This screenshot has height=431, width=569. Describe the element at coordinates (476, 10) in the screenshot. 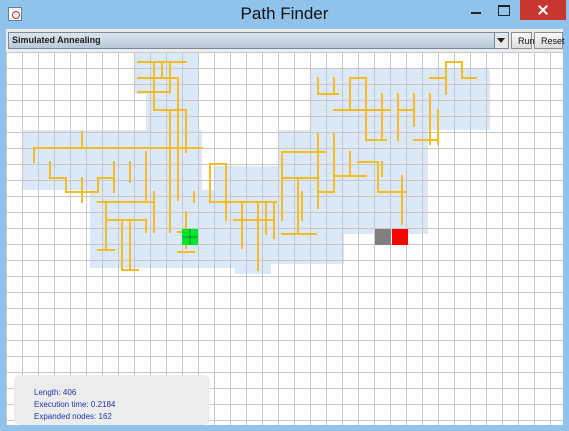

I see `minimize-icon` at that location.